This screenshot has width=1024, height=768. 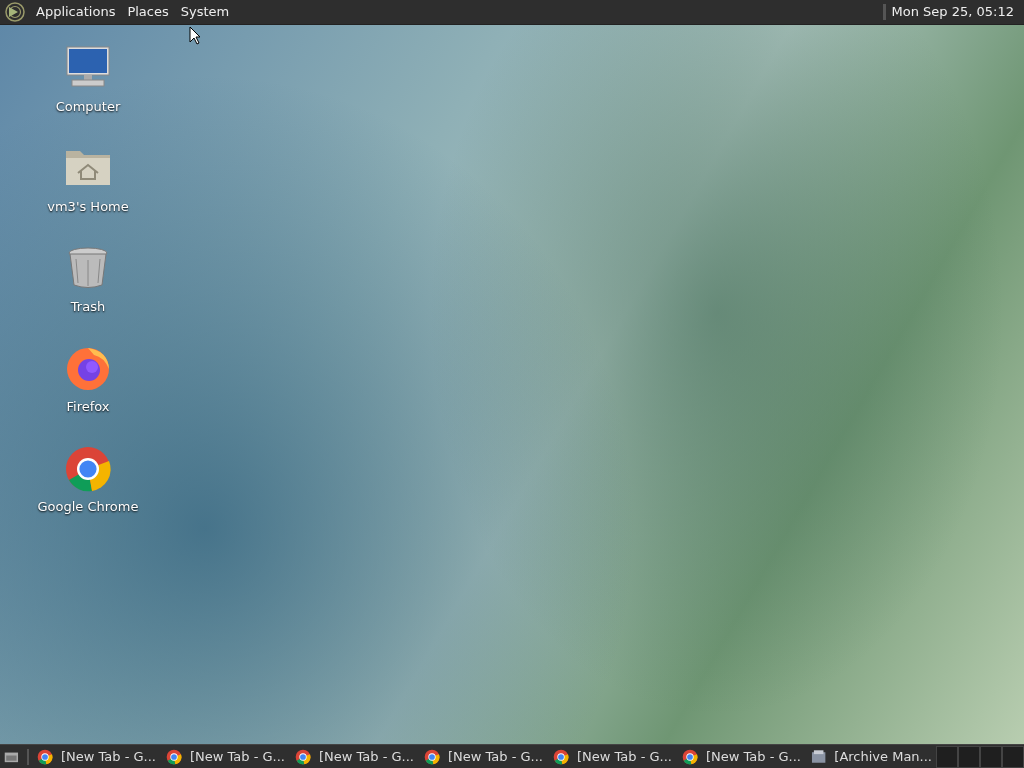 I want to click on mouse-pointer-icon, so click(x=195, y=35).